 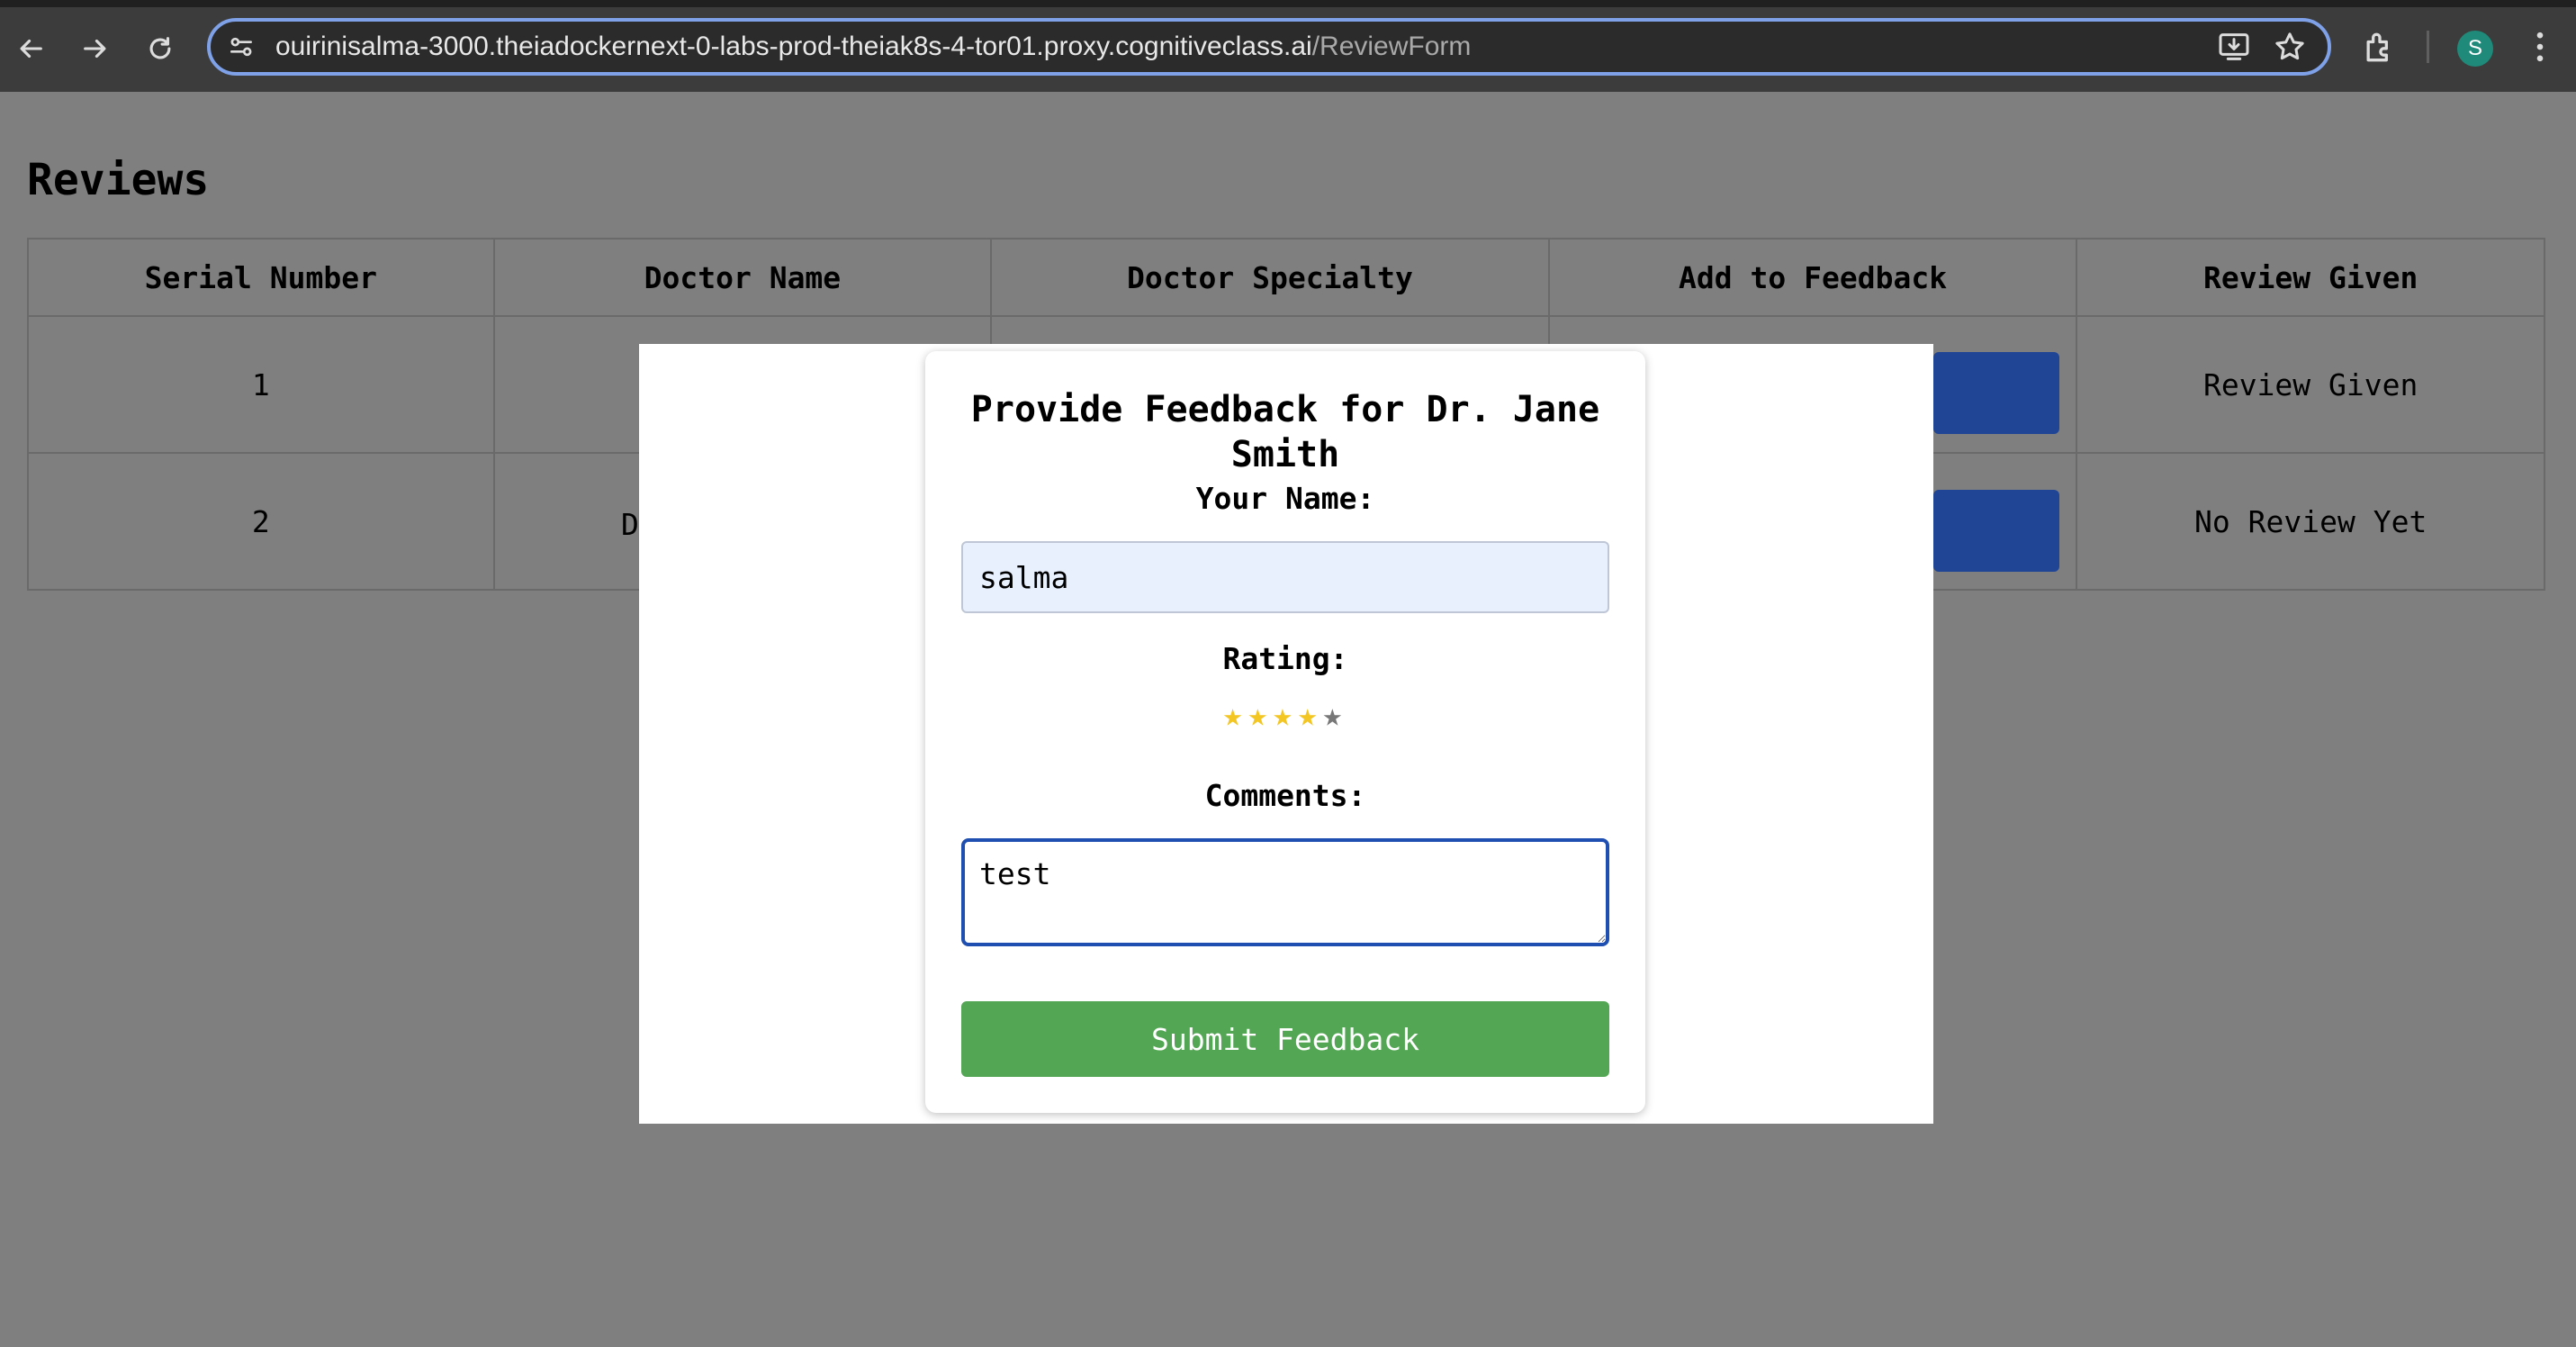 I want to click on rating-label: Rating:, so click(x=1285, y=659).